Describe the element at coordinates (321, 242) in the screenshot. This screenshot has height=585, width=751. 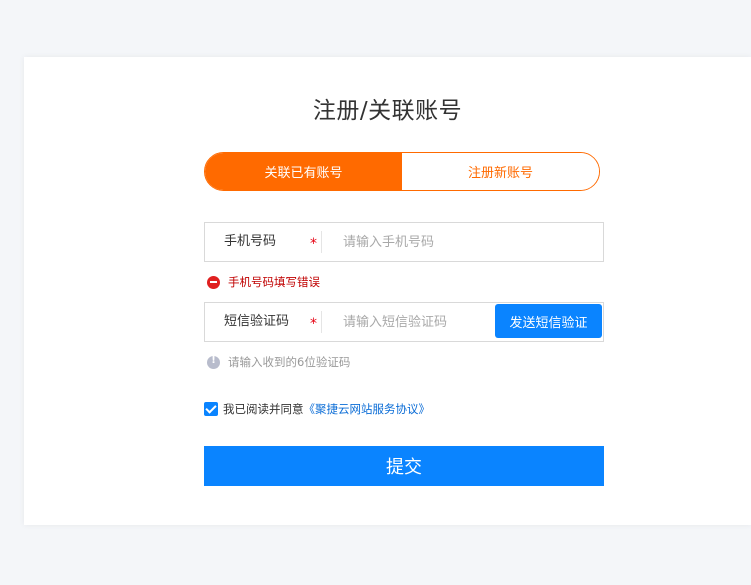
I see `phone-divider` at that location.